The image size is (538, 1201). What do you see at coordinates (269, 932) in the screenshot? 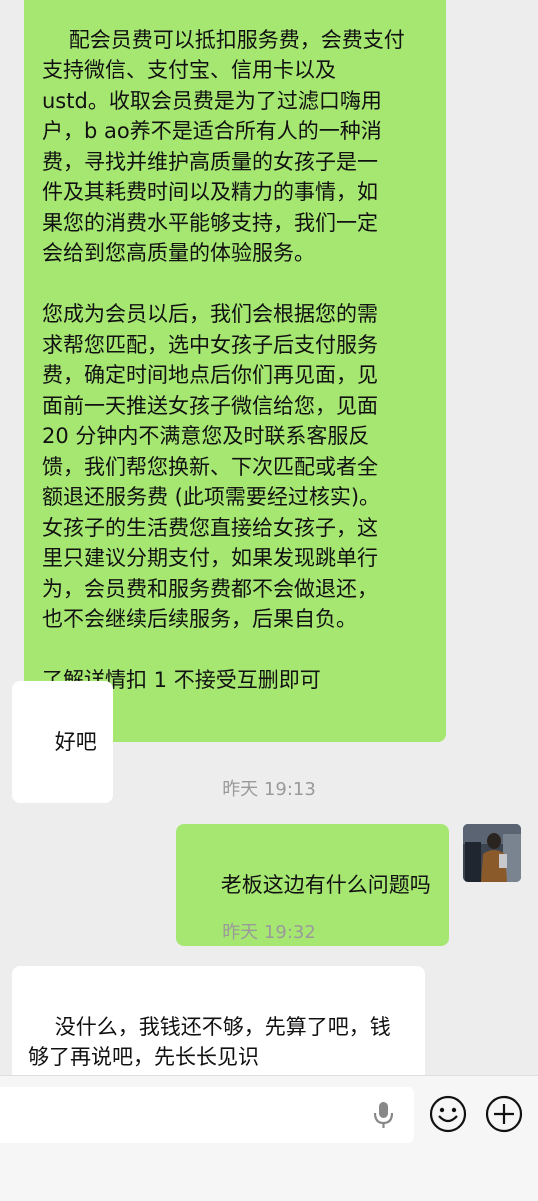
I see `timestamp: 昨天 19:32` at bounding box center [269, 932].